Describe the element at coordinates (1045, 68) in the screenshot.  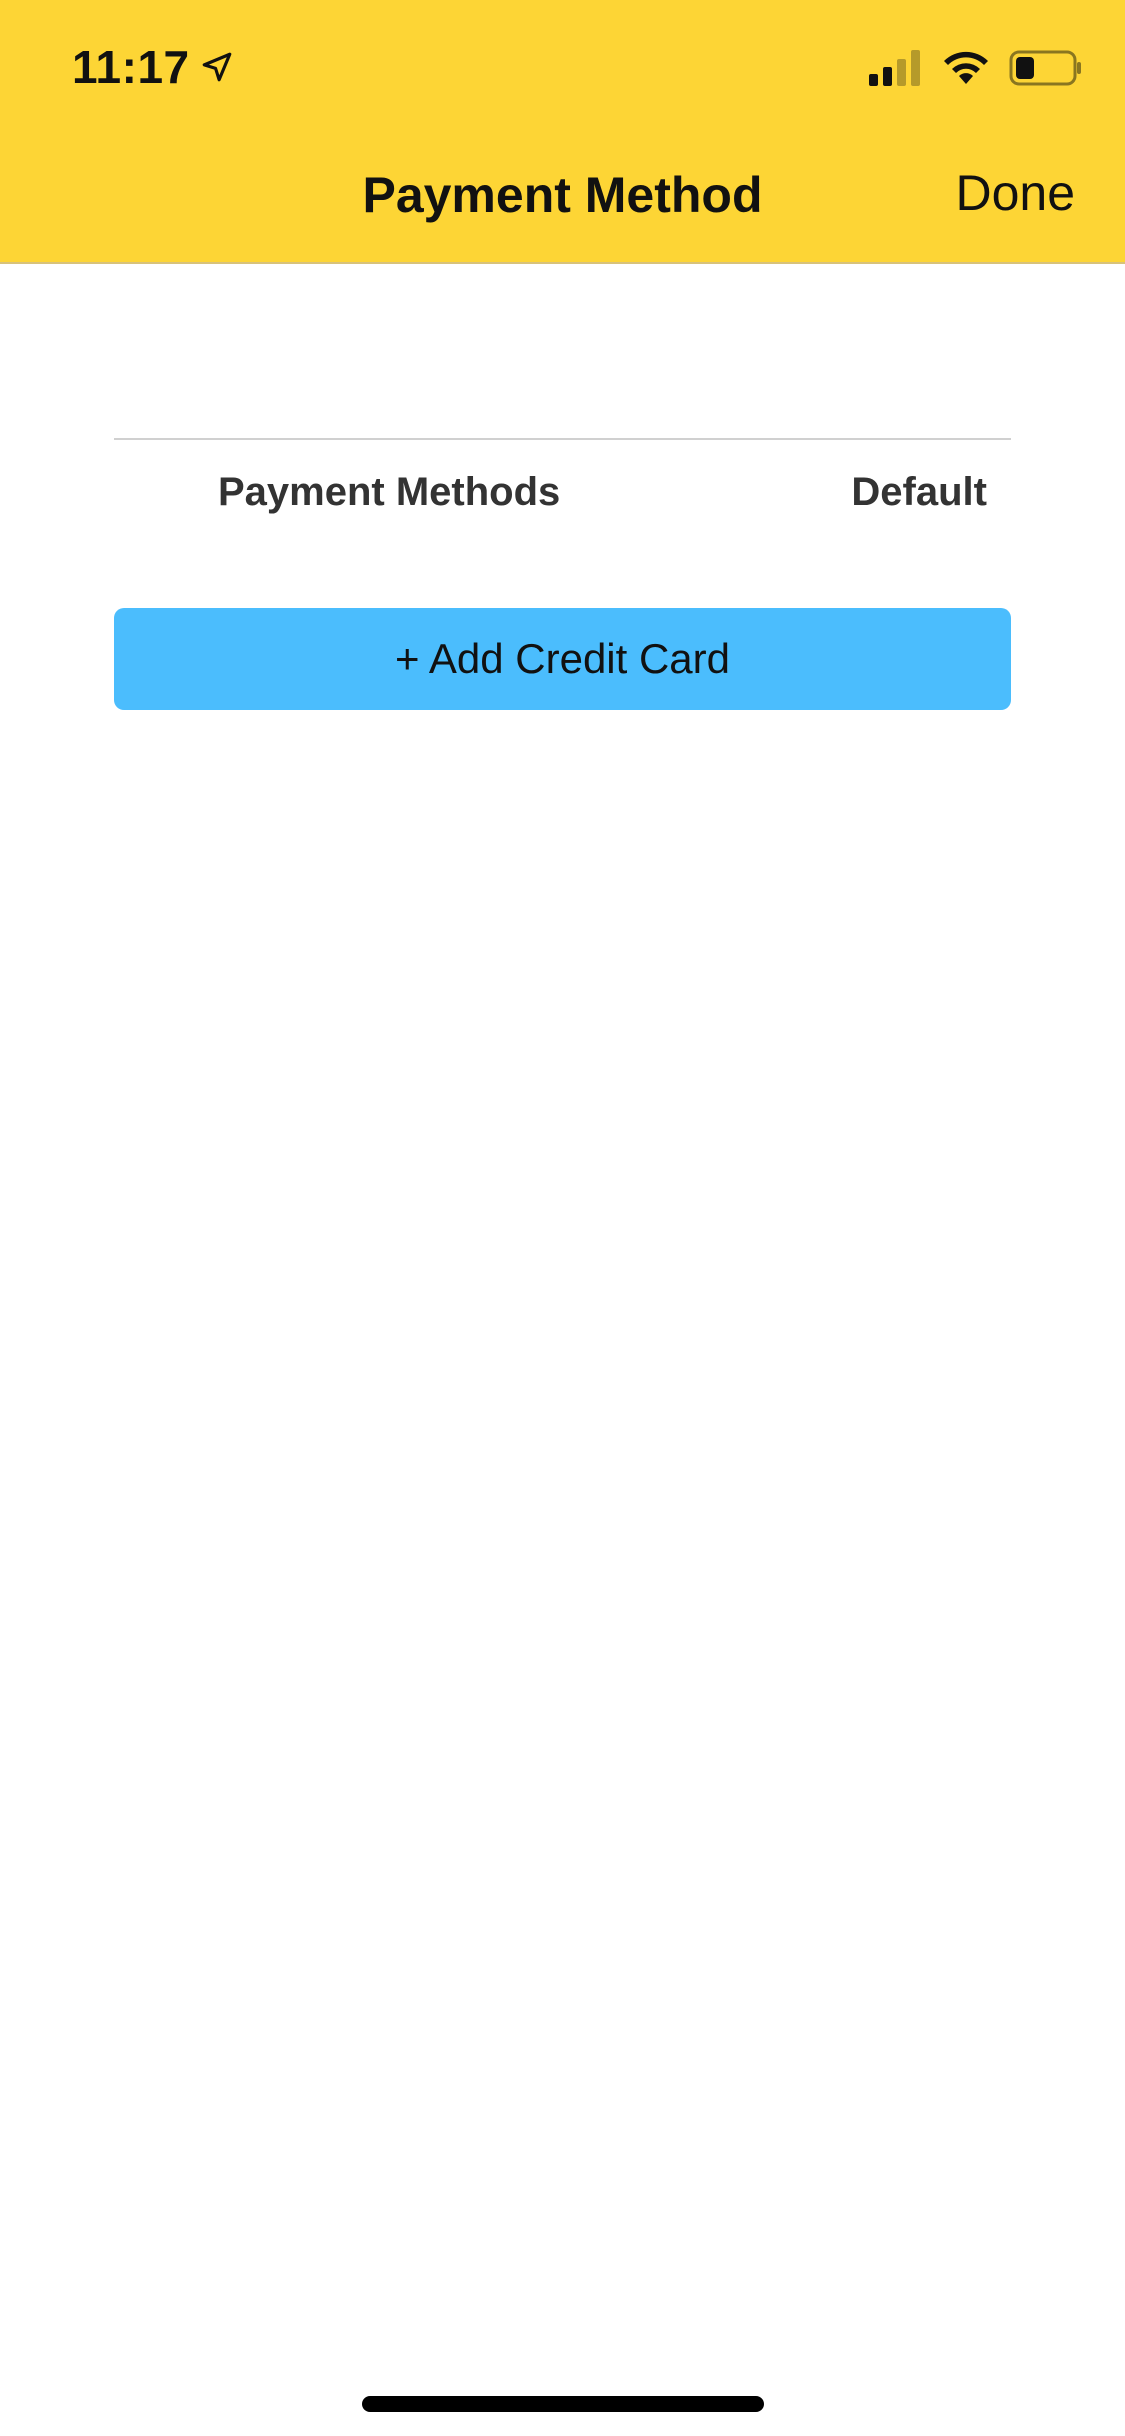
I see `battery-icon` at that location.